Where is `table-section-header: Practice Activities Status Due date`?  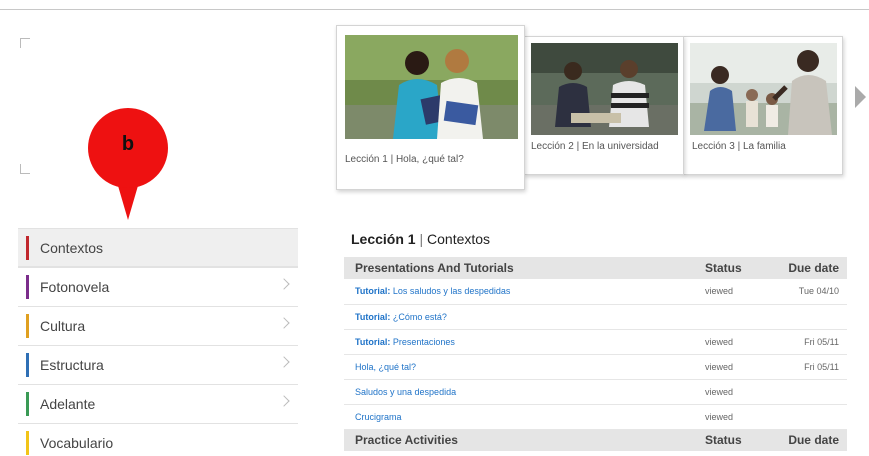 table-section-header: Practice Activities Status Due date is located at coordinates (595, 440).